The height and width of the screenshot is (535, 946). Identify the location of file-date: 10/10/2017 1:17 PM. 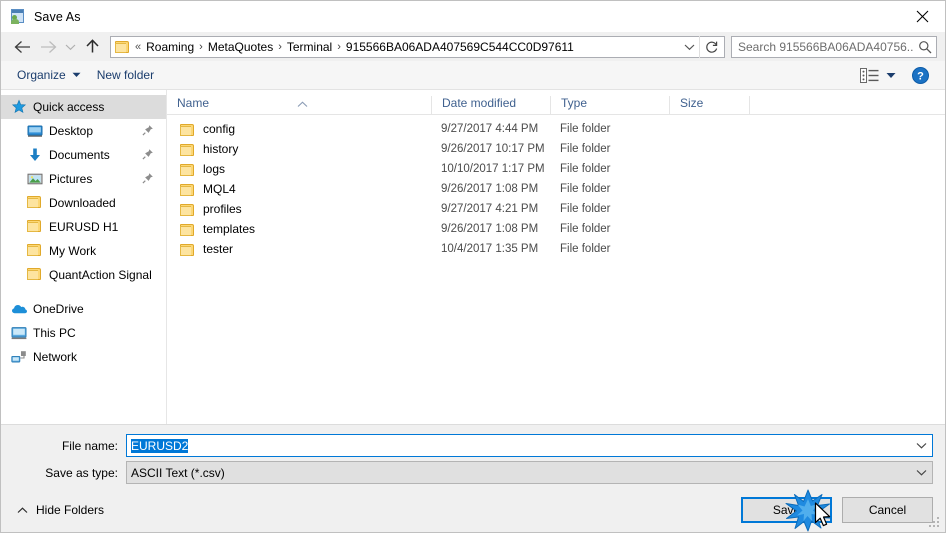
(493, 169).